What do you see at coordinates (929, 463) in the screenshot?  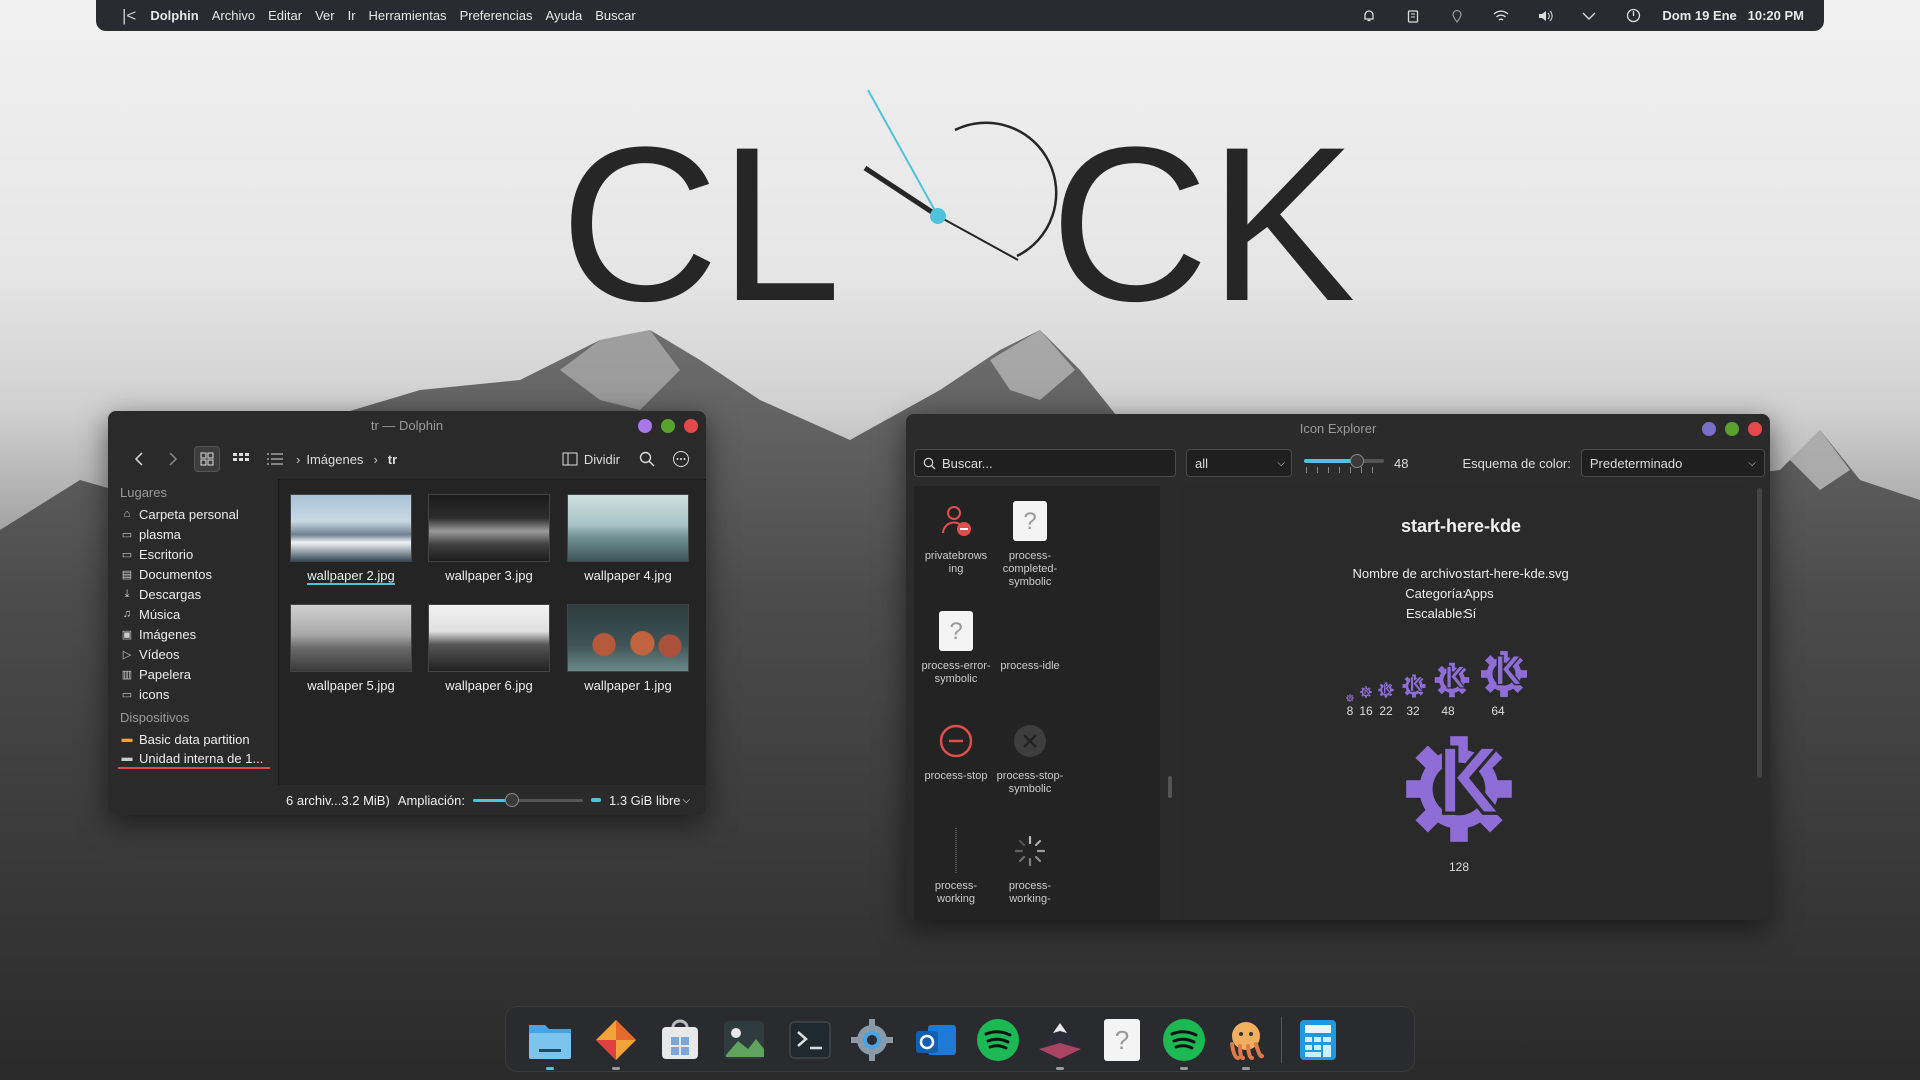 I see `search-icon` at bounding box center [929, 463].